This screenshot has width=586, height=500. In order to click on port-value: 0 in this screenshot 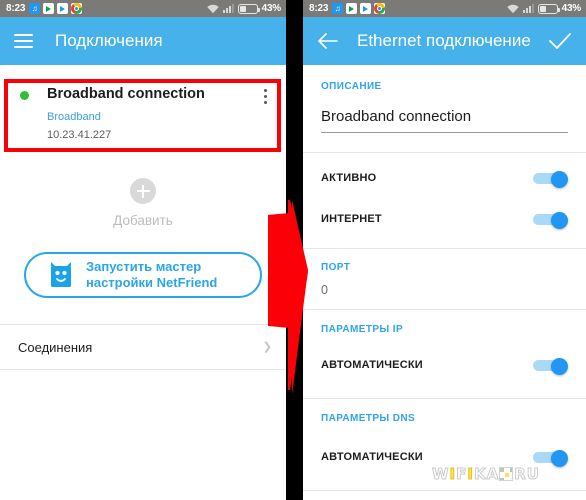, I will do `click(324, 290)`.